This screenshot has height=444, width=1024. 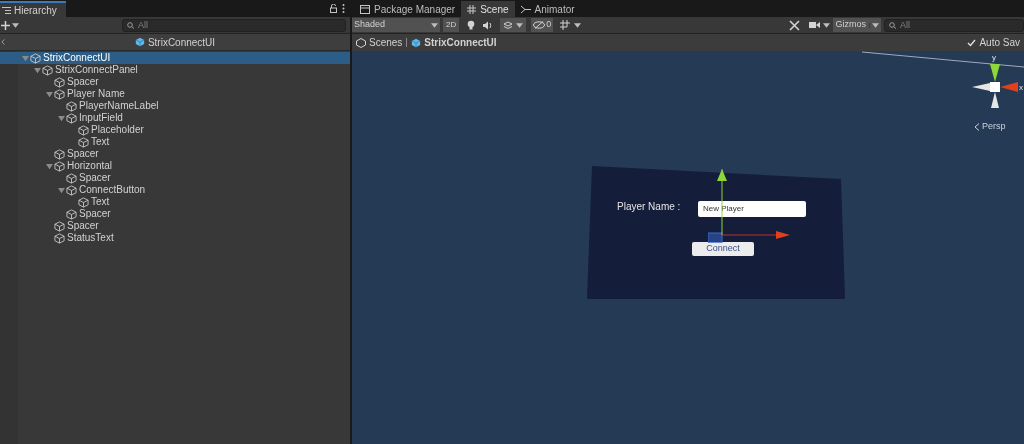 I want to click on tree-item: InputField, so click(x=175, y=118).